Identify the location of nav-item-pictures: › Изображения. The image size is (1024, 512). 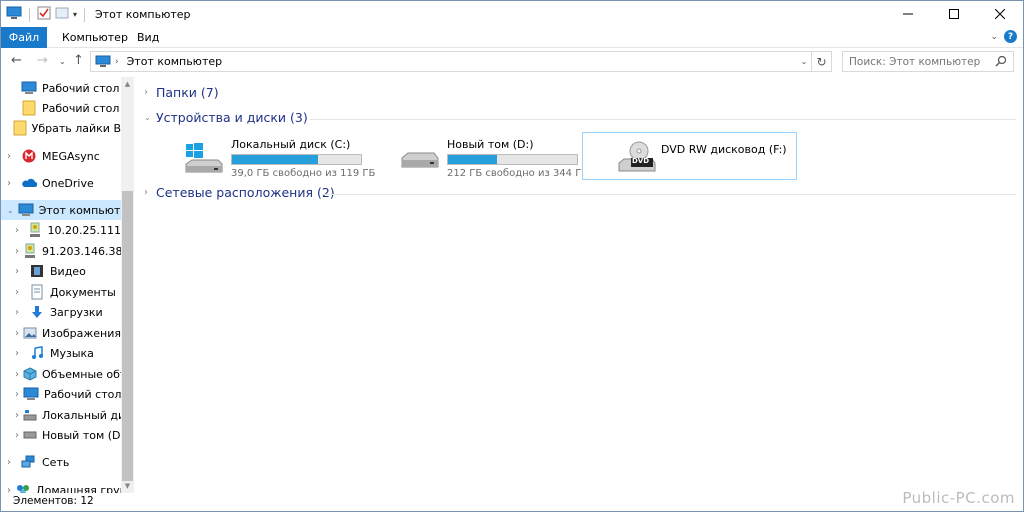
(61, 333).